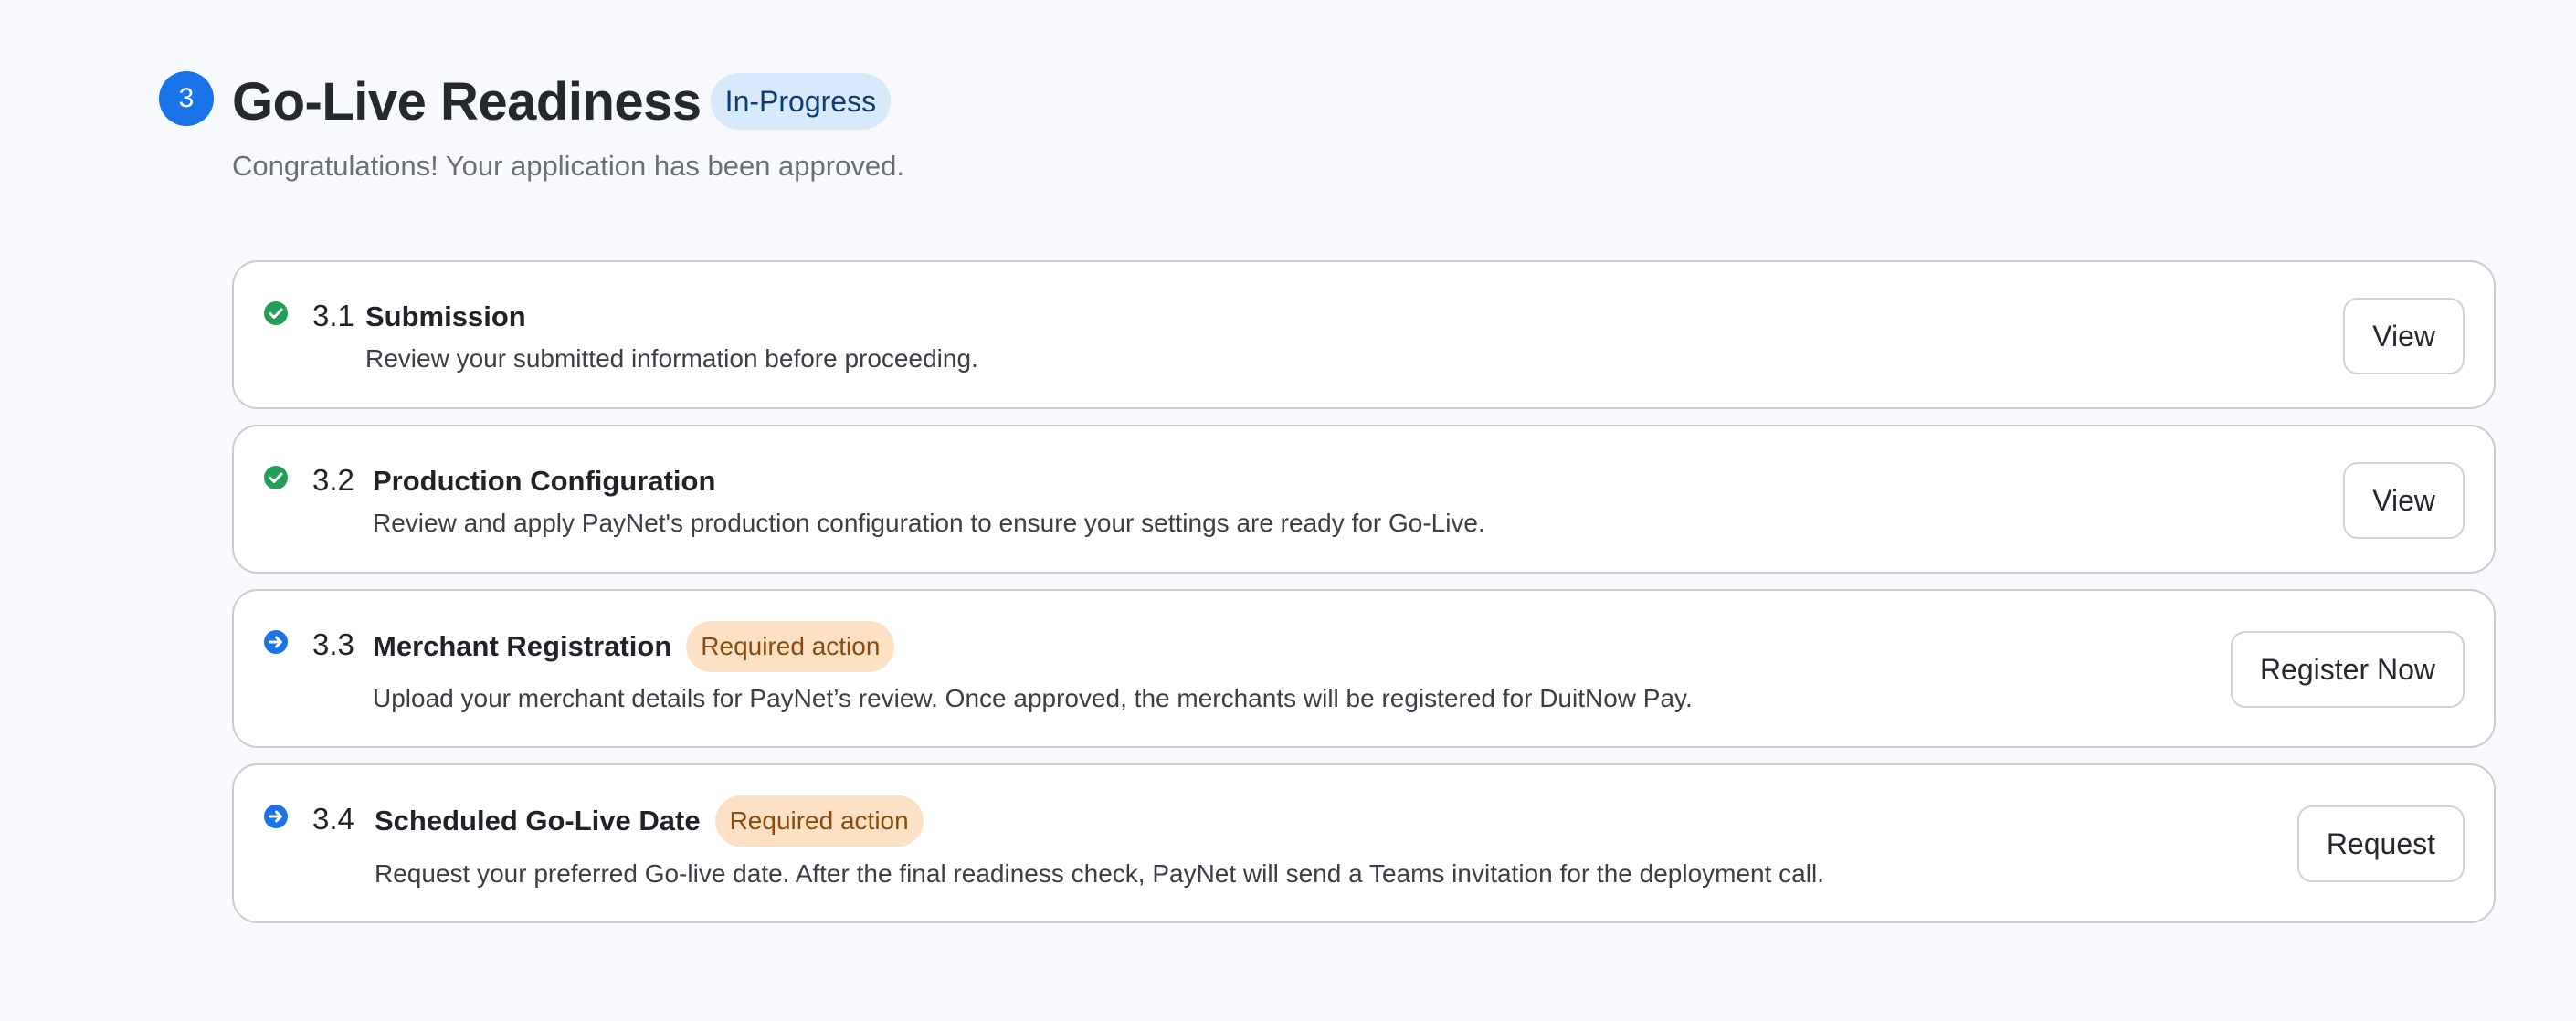 Image resolution: width=2576 pixels, height=1021 pixels. I want to click on step-title-row: Submission, so click(445, 317).